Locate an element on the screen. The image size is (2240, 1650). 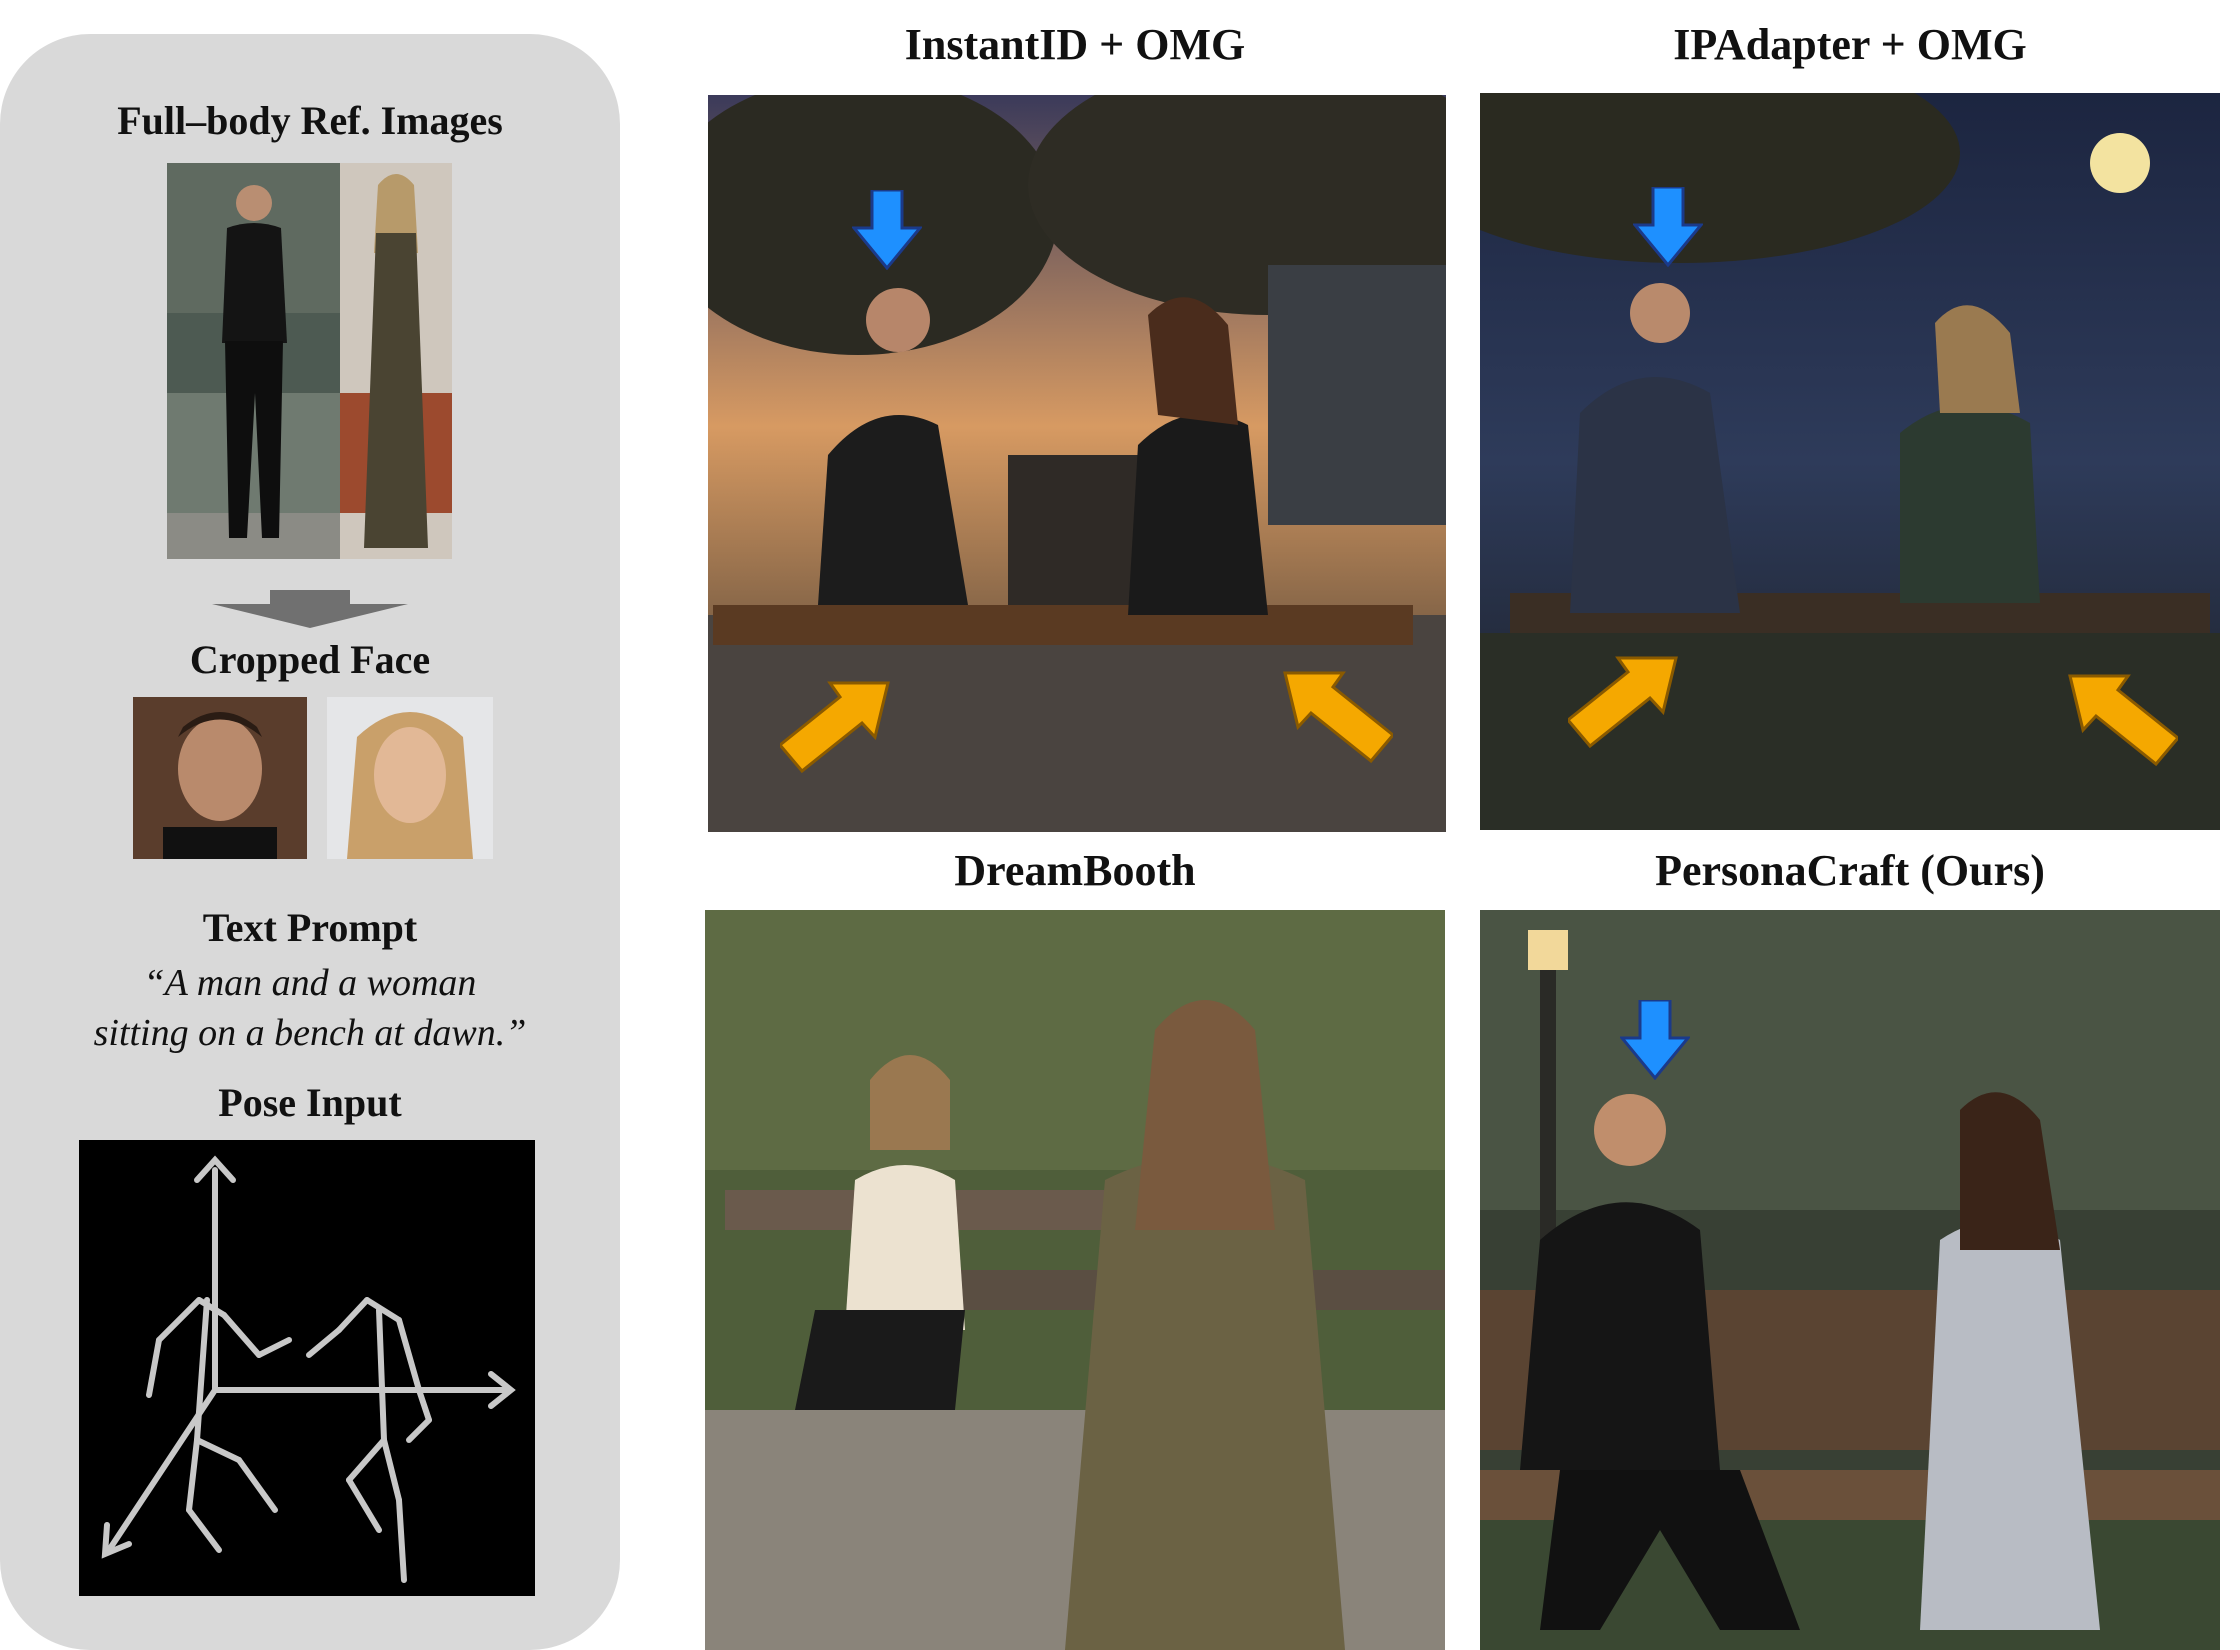
title-instantid-omg: InstantID + OMG is located at coordinates (1075, 44).